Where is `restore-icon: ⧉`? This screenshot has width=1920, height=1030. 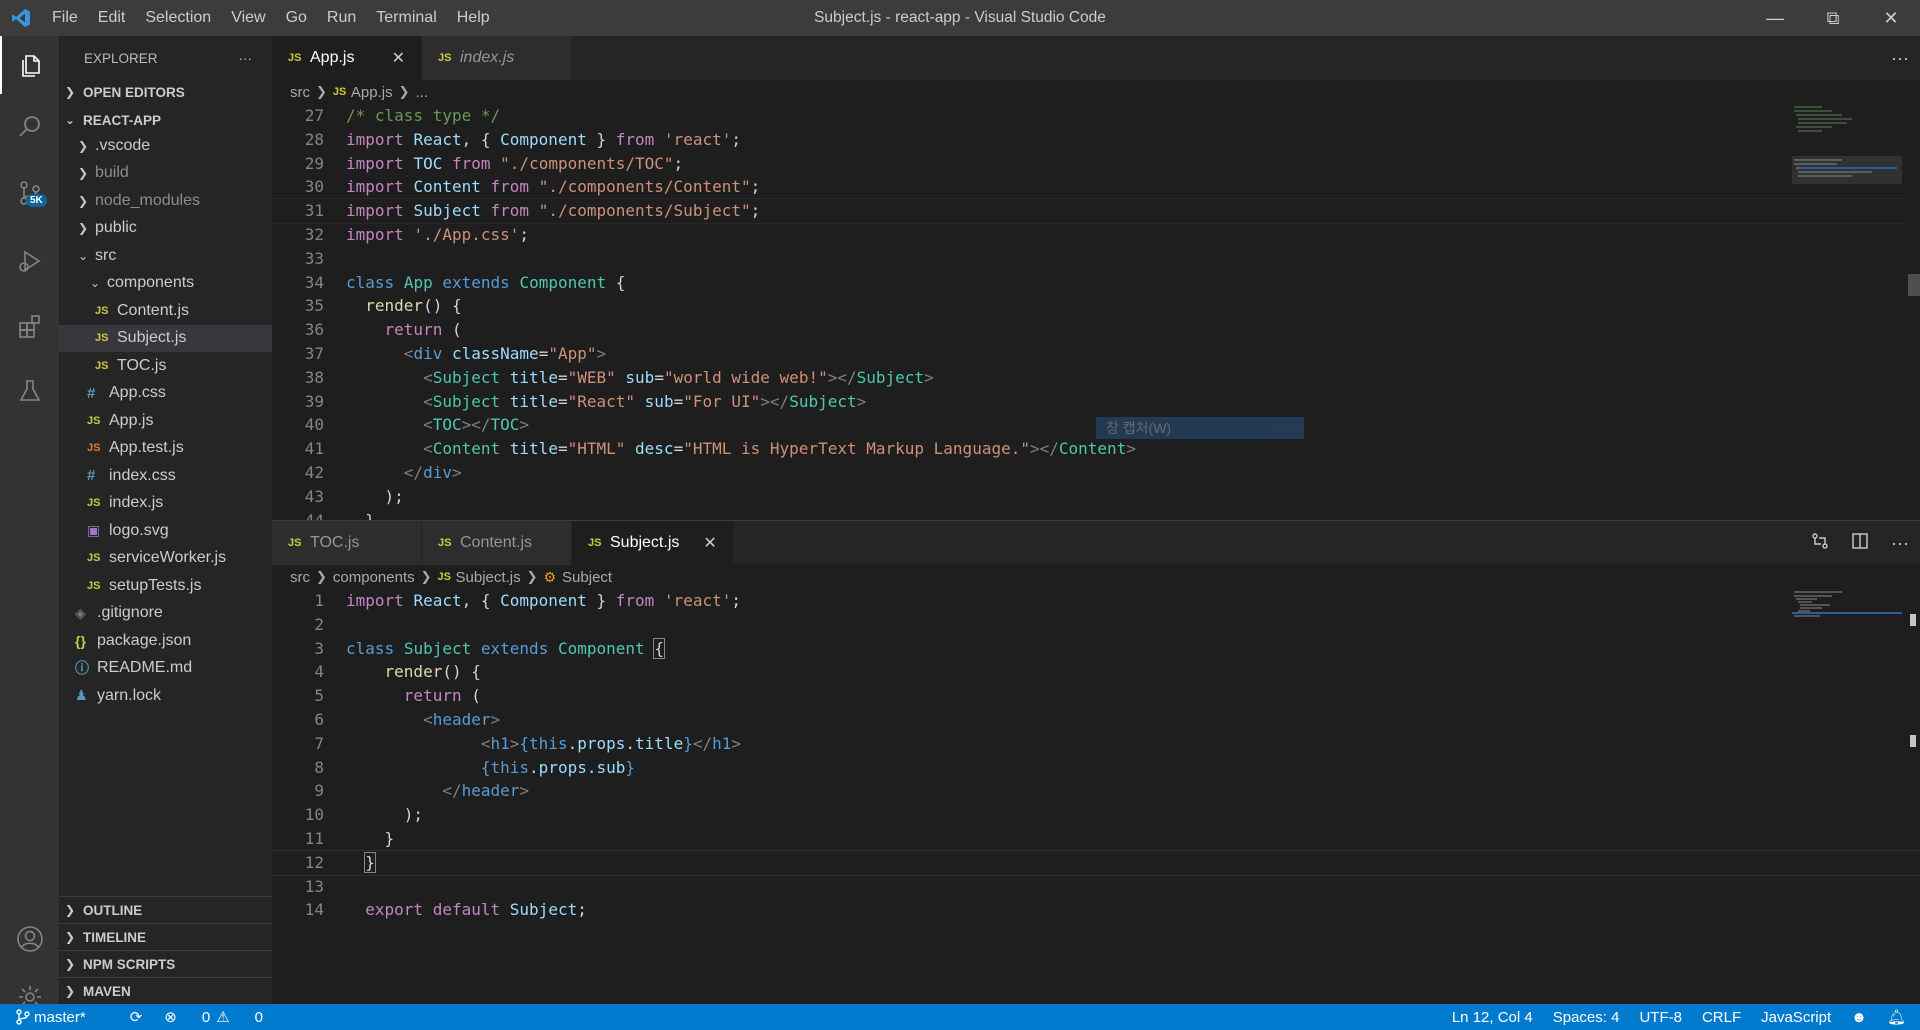 restore-icon: ⧉ is located at coordinates (1833, 18).